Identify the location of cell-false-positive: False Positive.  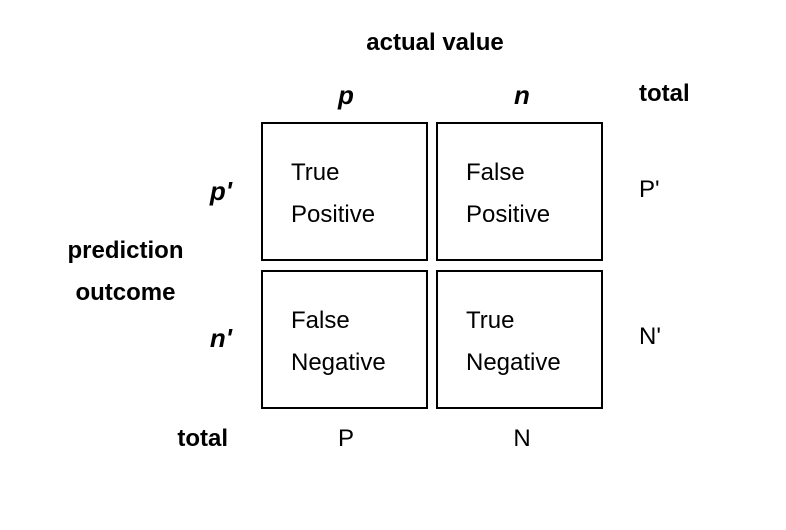
(519, 191).